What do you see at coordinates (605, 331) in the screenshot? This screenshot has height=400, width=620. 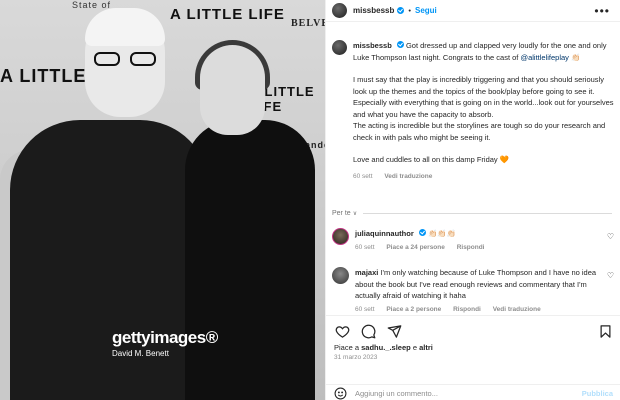 I see `bookmark-icon` at bounding box center [605, 331].